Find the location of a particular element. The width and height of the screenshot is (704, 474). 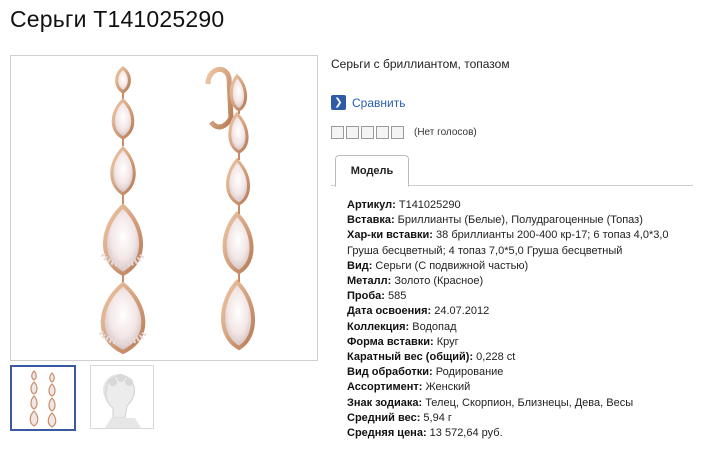

prop-row: Вид: Серьги (С подвижной частью) is located at coordinates (519, 266).